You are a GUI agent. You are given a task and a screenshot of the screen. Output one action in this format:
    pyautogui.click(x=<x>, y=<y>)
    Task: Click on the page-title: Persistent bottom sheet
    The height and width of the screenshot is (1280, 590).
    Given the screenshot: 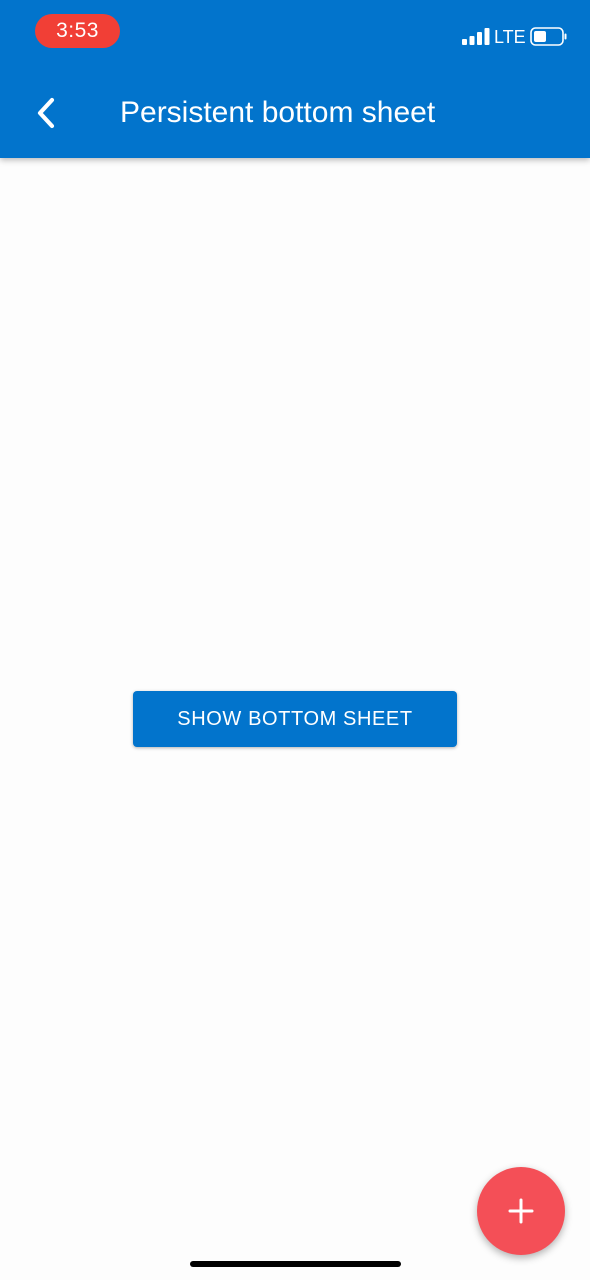 What is the action you would take?
    pyautogui.click(x=278, y=112)
    